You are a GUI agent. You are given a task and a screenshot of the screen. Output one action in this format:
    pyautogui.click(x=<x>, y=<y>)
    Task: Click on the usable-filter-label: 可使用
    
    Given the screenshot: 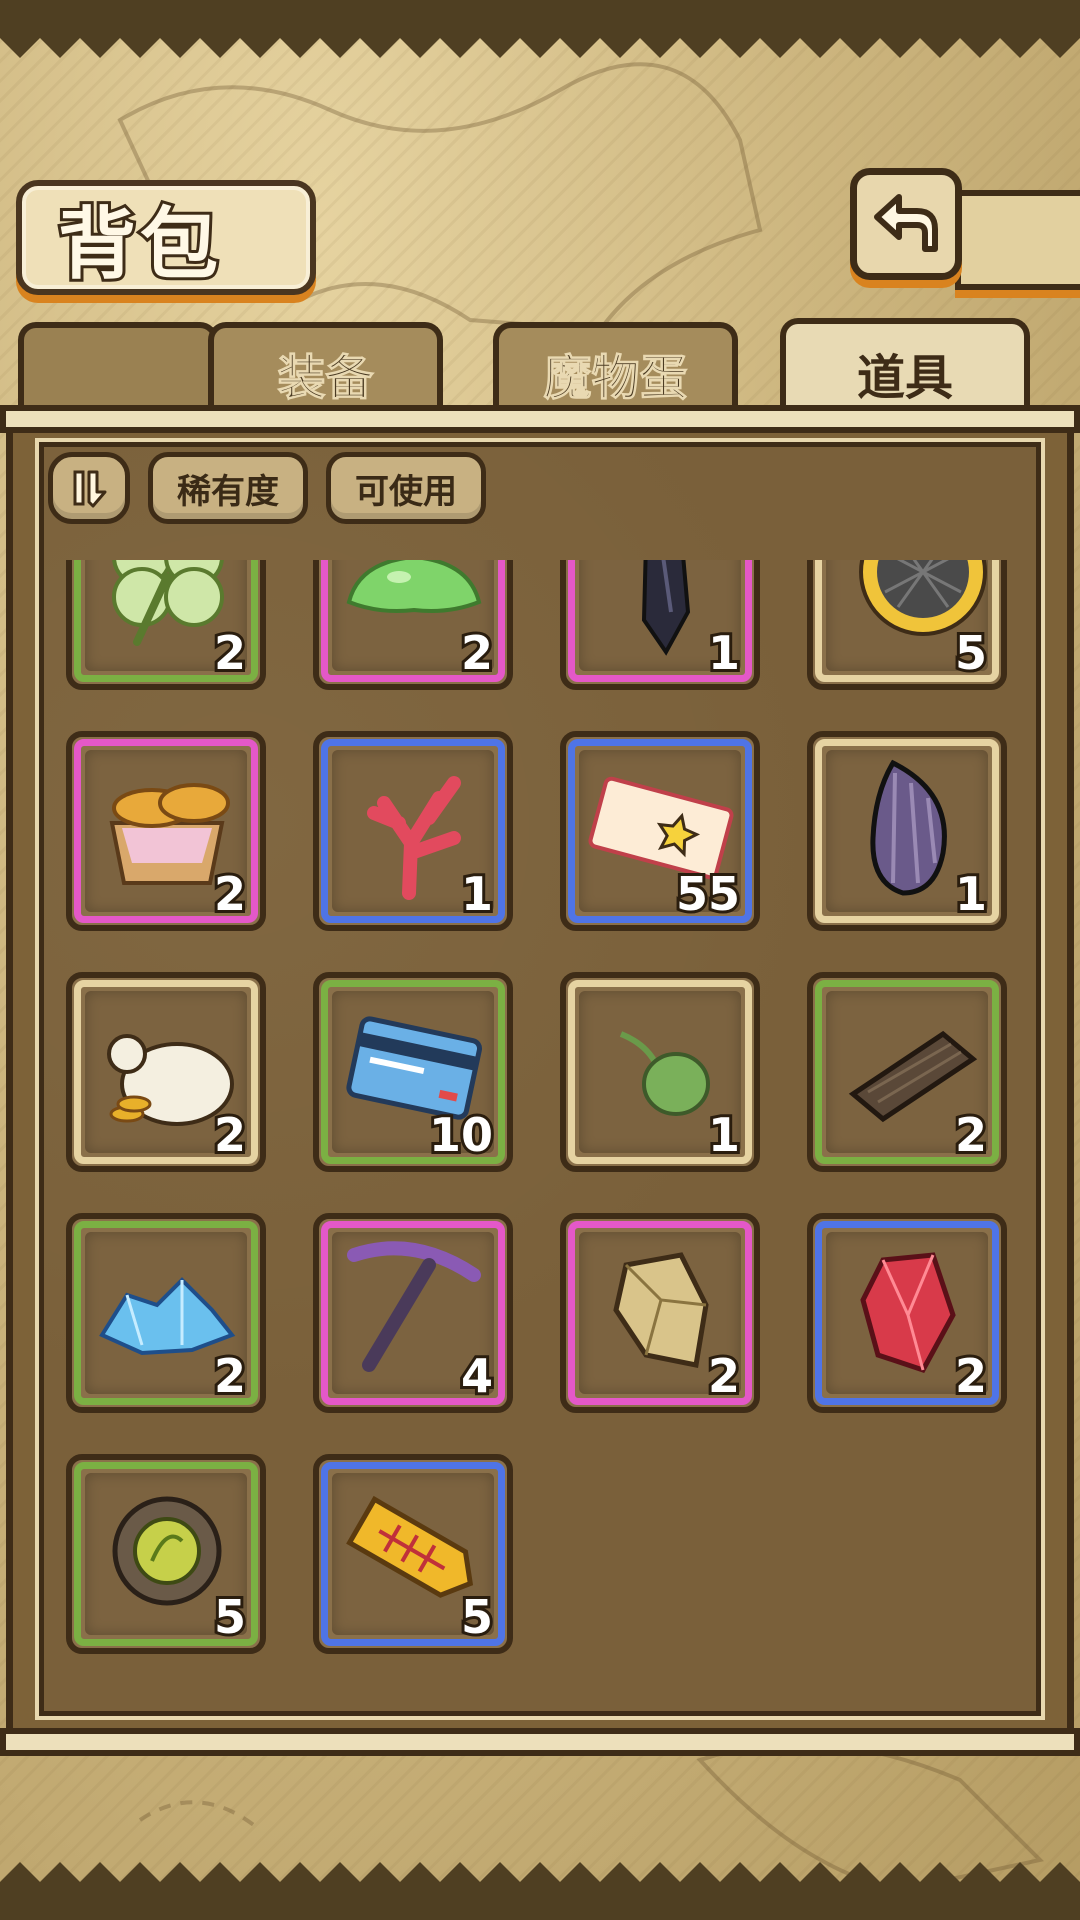 What is the action you would take?
    pyautogui.click(x=406, y=491)
    